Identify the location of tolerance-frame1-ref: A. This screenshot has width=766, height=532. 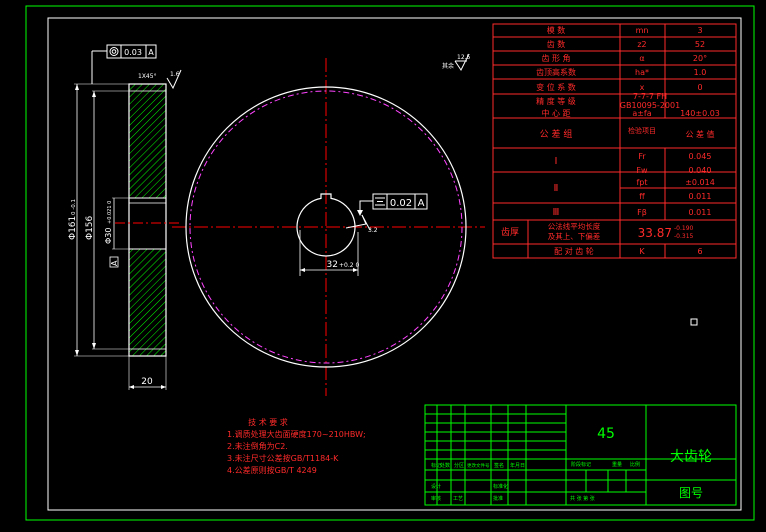
(151, 52).